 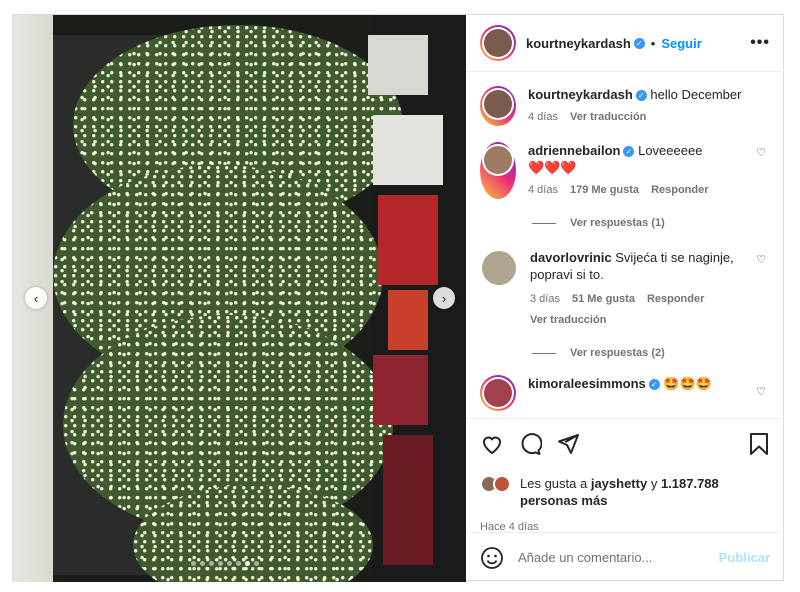 I want to click on caption-text: hello December, so click(x=696, y=94).